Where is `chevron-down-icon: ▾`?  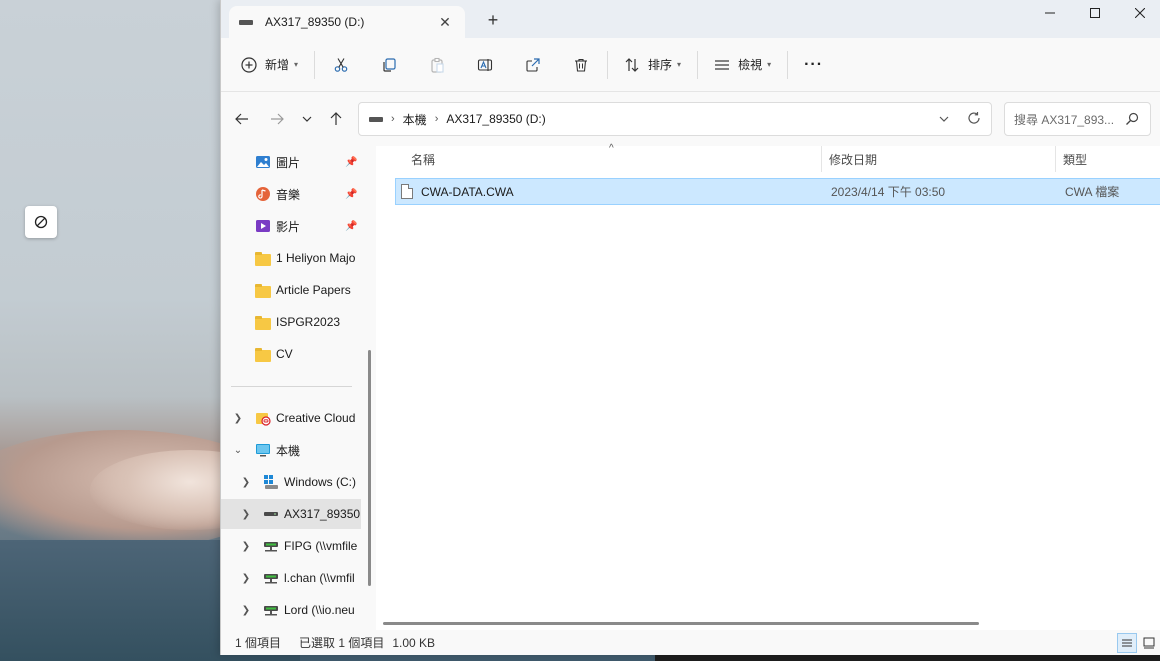
chevron-down-icon: ▾ is located at coordinates (769, 64).